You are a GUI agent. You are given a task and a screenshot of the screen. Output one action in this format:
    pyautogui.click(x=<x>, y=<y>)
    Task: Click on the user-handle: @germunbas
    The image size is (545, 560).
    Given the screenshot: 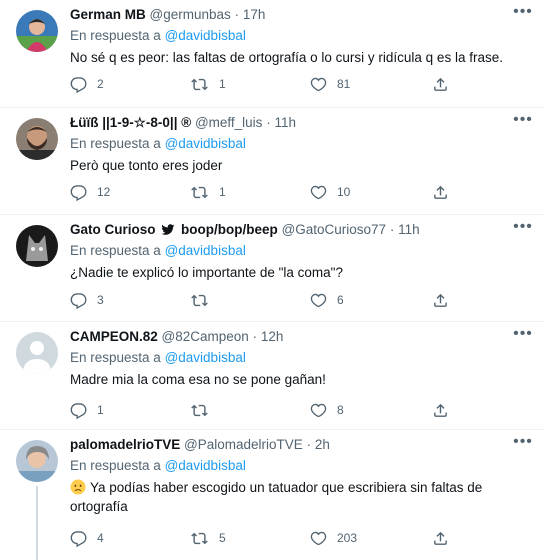 What is the action you would take?
    pyautogui.click(x=190, y=14)
    